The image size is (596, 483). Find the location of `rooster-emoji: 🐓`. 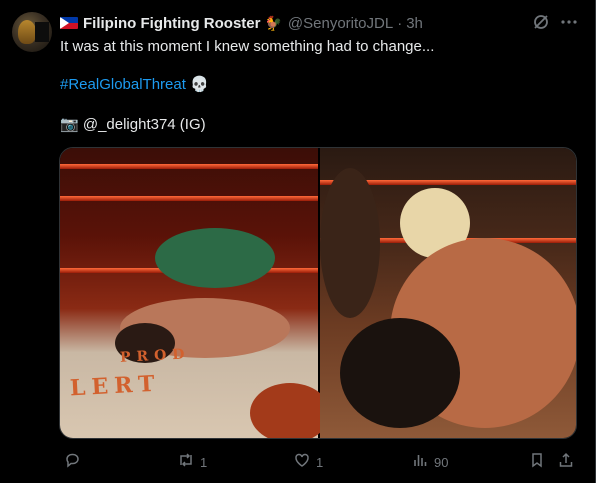

rooster-emoji: 🐓 is located at coordinates (273, 22).